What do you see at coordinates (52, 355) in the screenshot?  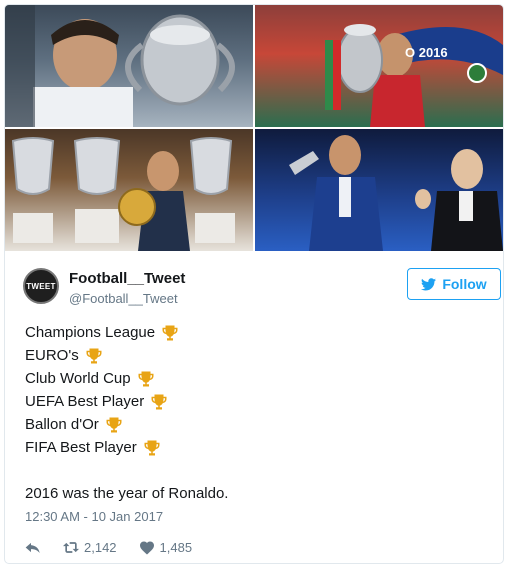 I see `tweet-line-text: EURO's` at bounding box center [52, 355].